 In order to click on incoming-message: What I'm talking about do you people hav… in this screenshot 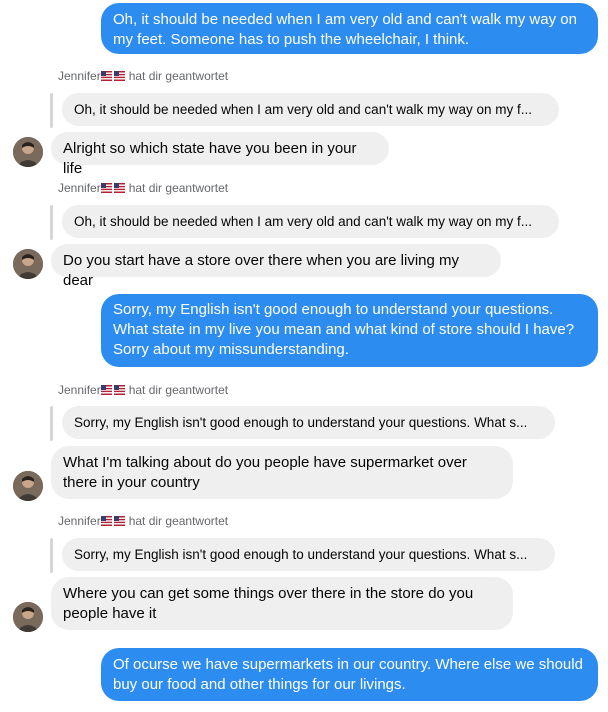, I will do `click(282, 472)`.